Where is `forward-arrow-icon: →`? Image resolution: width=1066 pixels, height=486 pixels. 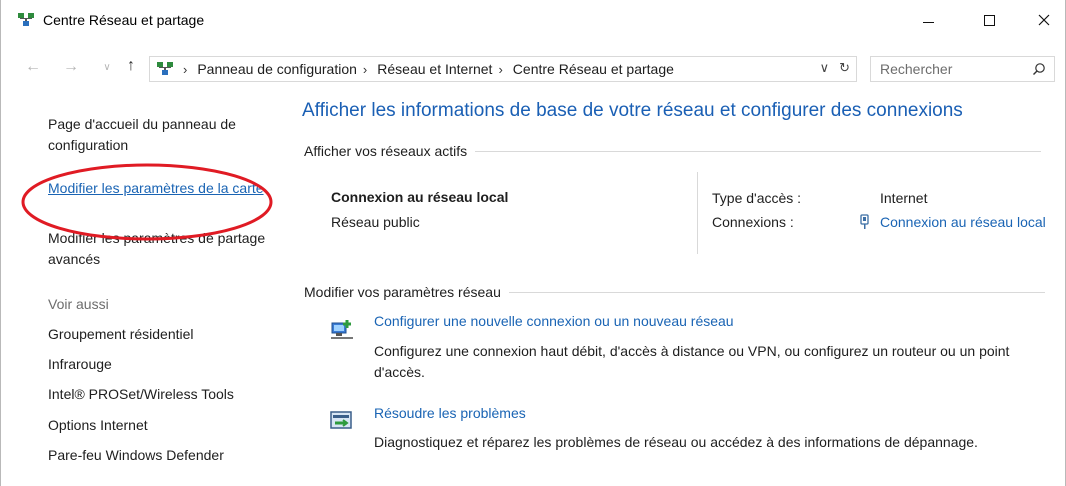 forward-arrow-icon: → is located at coordinates (71, 67).